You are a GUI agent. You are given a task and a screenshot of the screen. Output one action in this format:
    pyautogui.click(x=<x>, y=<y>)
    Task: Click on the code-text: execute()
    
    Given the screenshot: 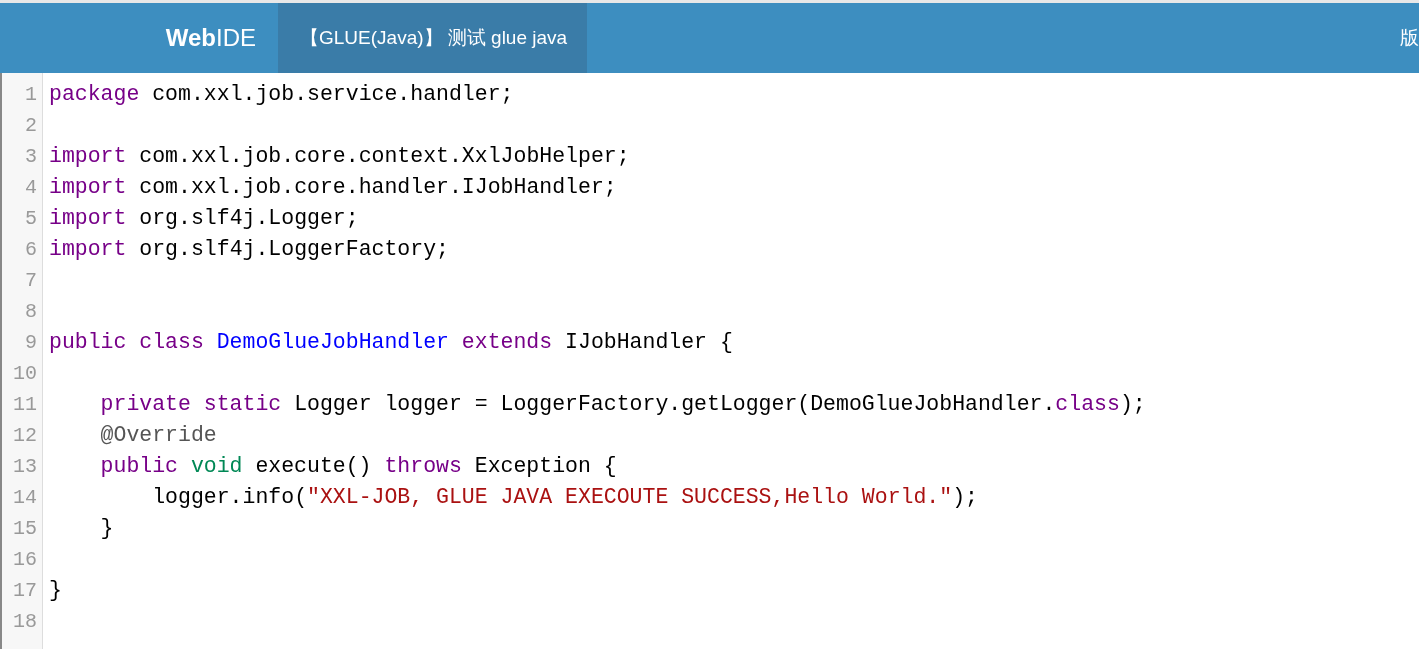 What is the action you would take?
    pyautogui.click(x=313, y=466)
    